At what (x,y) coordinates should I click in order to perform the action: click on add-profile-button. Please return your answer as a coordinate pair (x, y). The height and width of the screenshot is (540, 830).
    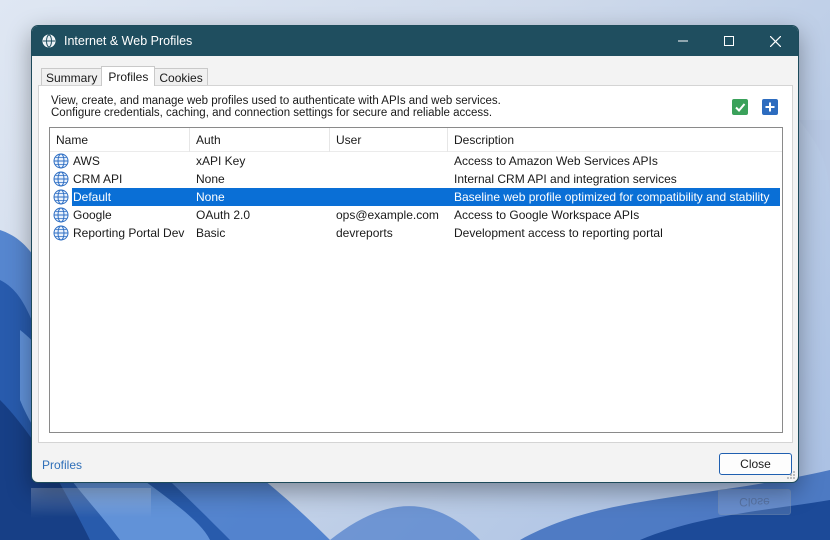
    Looking at the image, I should click on (770, 107).